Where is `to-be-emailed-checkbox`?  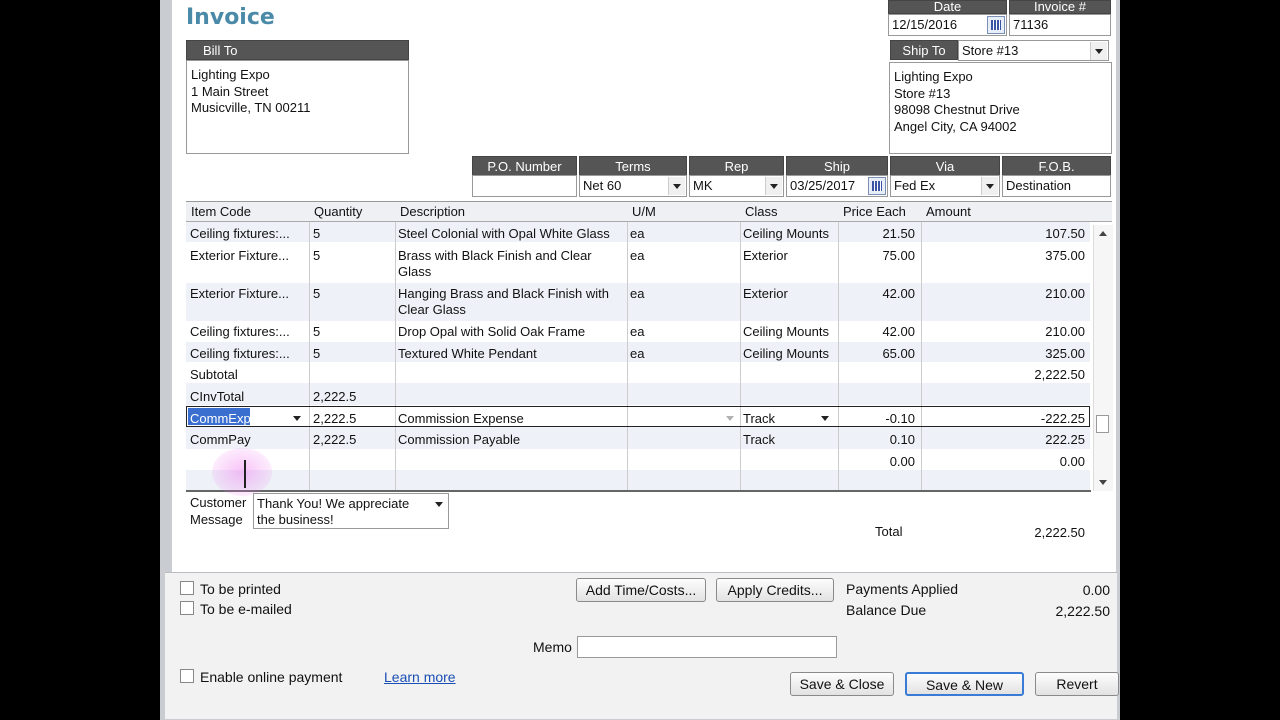 to-be-emailed-checkbox is located at coordinates (187, 608).